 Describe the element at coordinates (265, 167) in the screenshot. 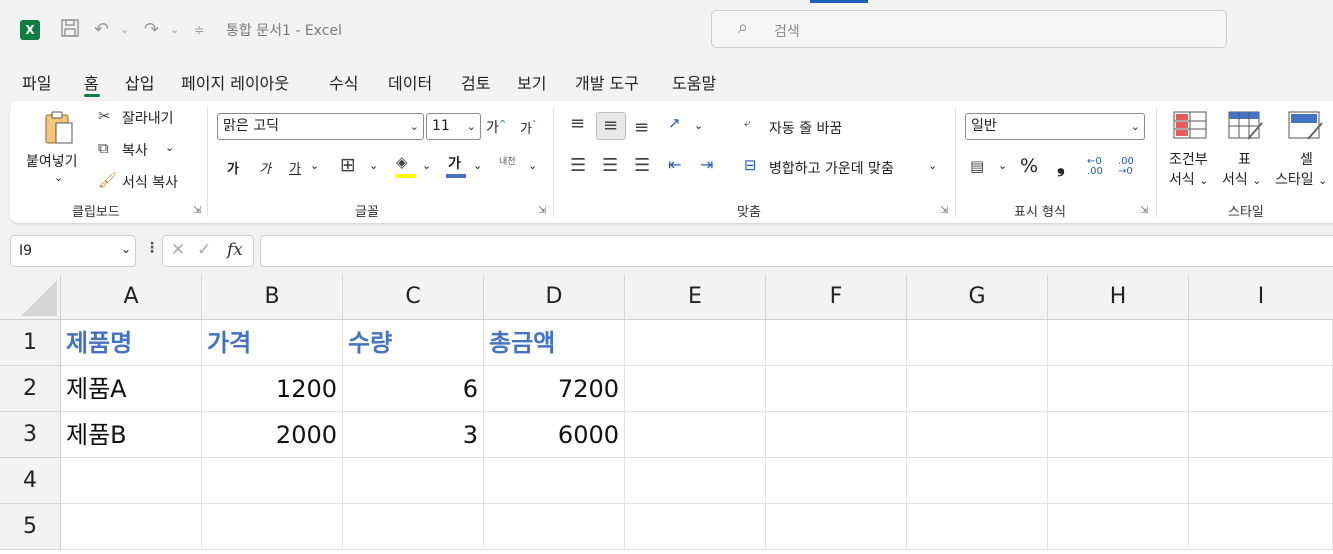

I see `italic-button: 가` at that location.